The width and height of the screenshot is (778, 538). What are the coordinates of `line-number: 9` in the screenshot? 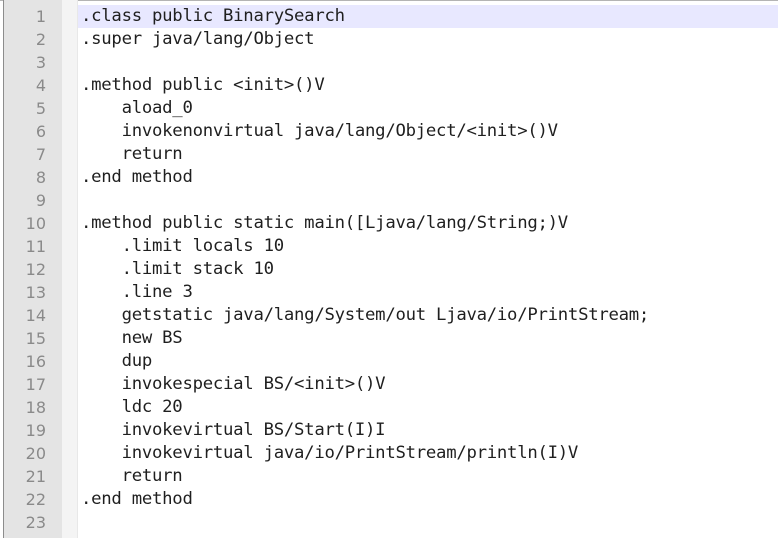 It's located at (40, 200).